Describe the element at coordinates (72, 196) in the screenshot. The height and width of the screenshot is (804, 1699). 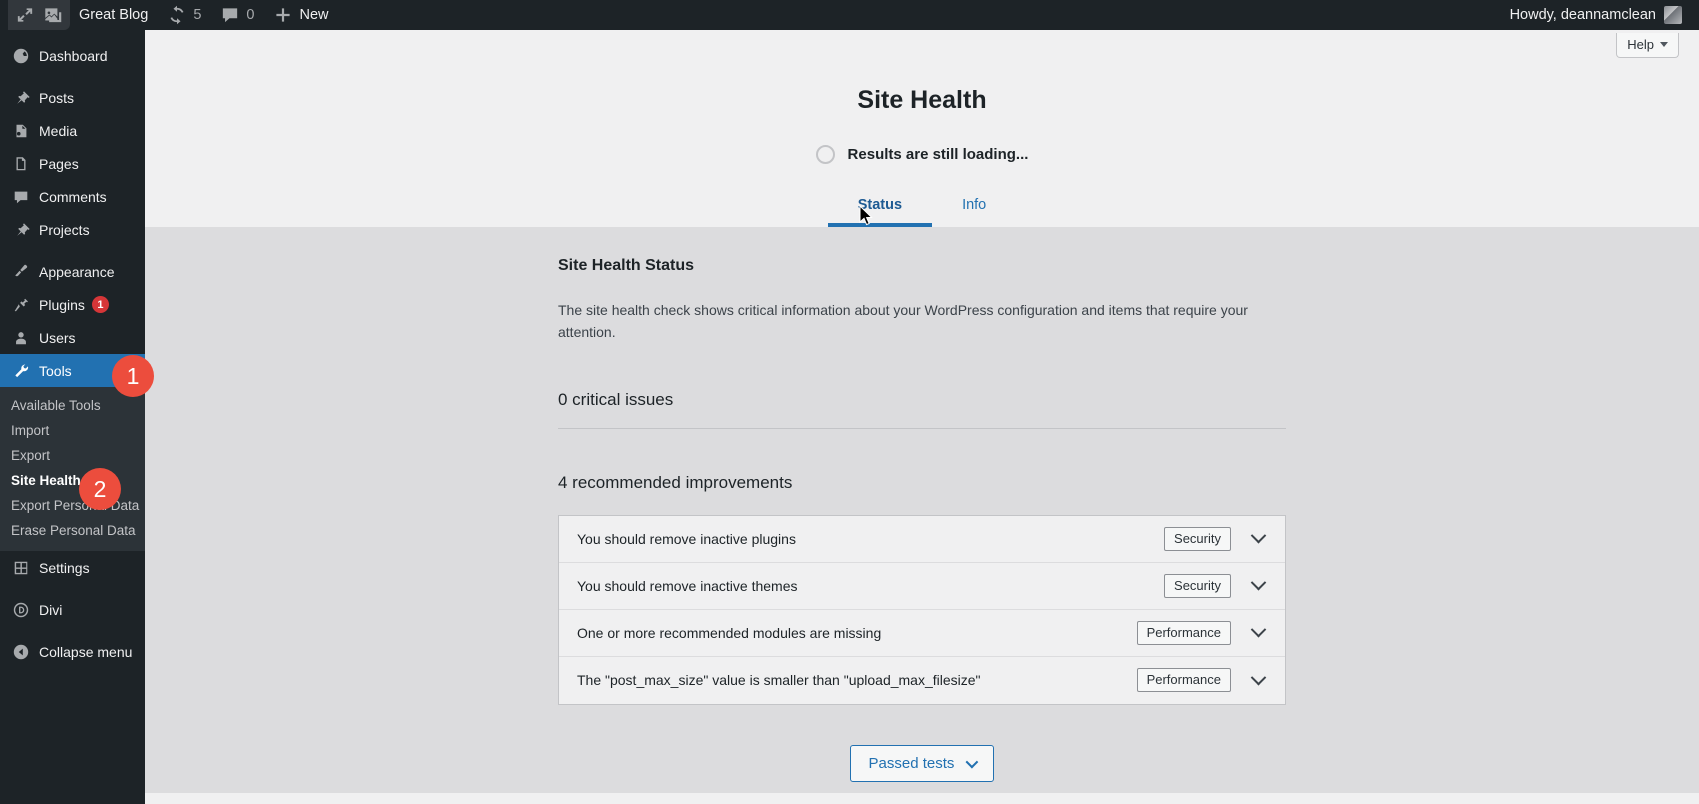
I see `sidebar-item-comments: Comments` at that location.